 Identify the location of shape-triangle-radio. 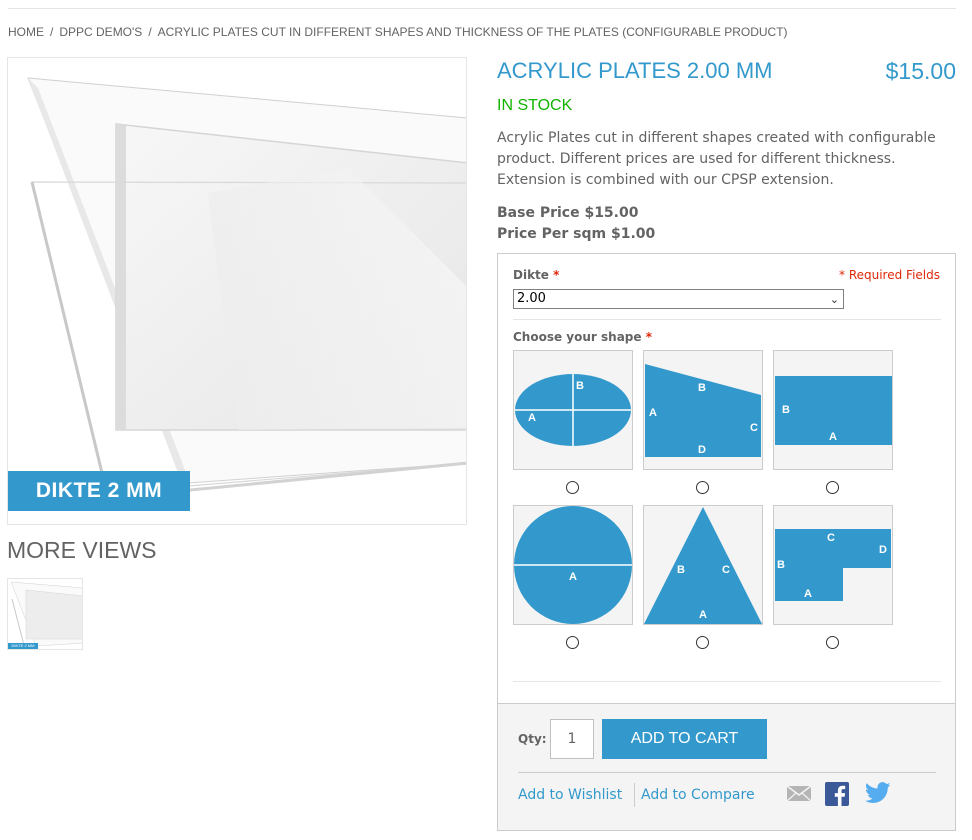
(702, 642).